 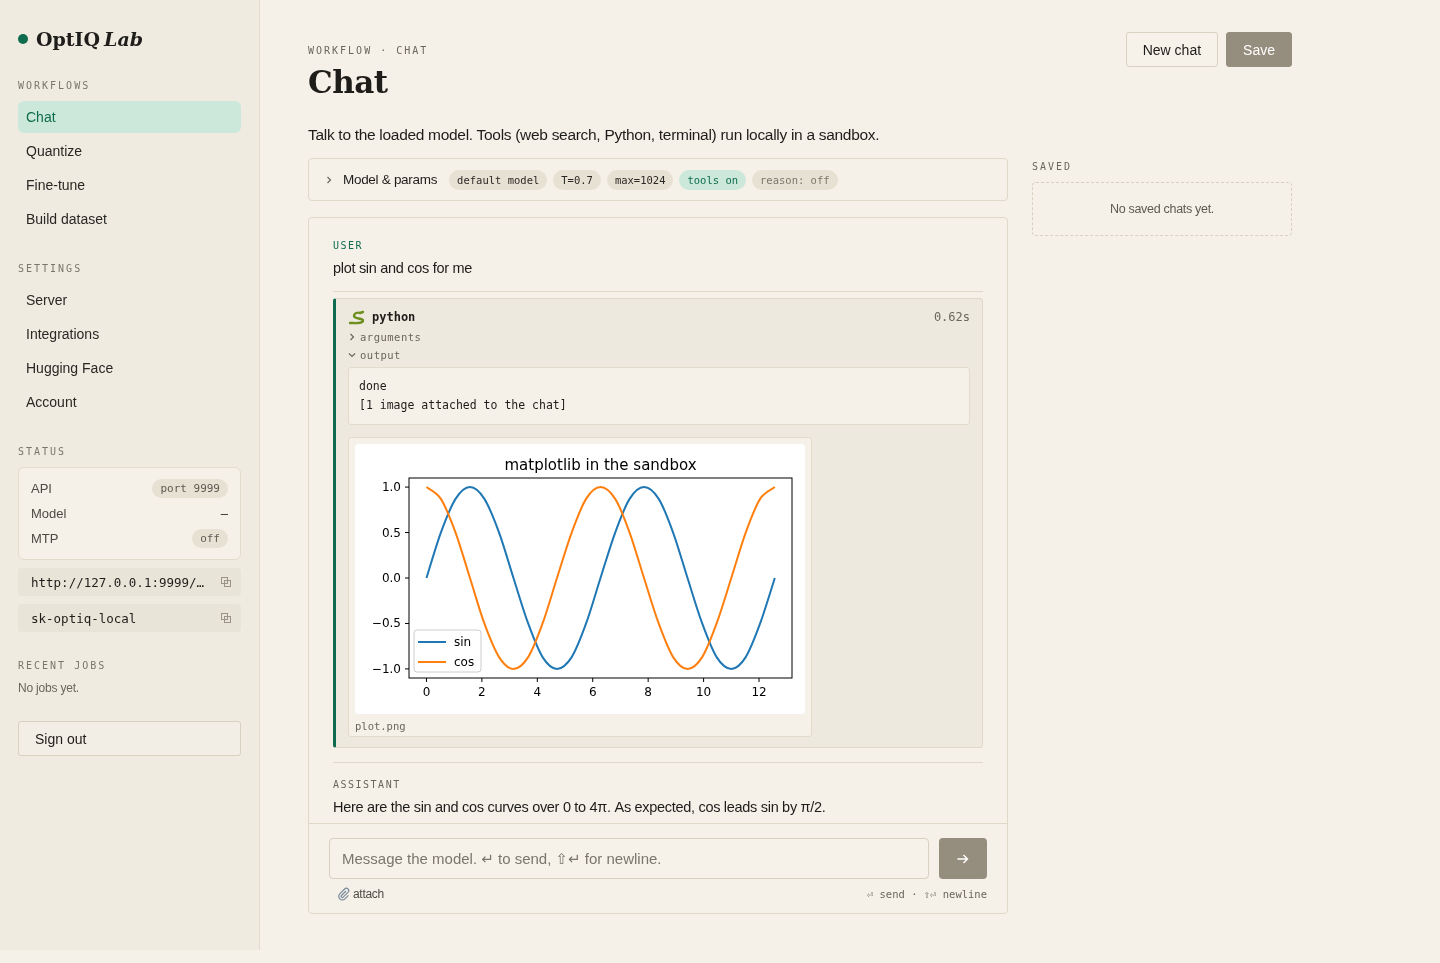 What do you see at coordinates (129, 368) in the screenshot?
I see `nav-item: Hugging Face` at bounding box center [129, 368].